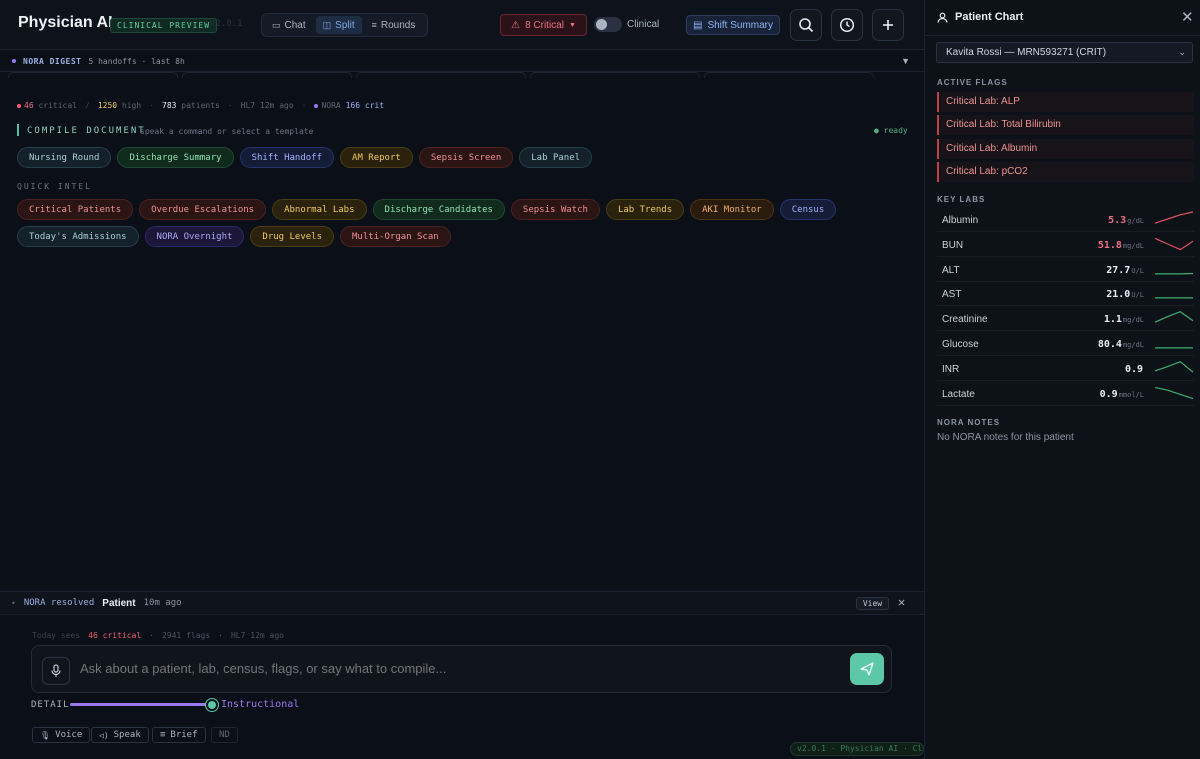 The height and width of the screenshot is (759, 1200). What do you see at coordinates (732, 209) in the screenshot?
I see `intel-chip: AKI Monitor` at bounding box center [732, 209].